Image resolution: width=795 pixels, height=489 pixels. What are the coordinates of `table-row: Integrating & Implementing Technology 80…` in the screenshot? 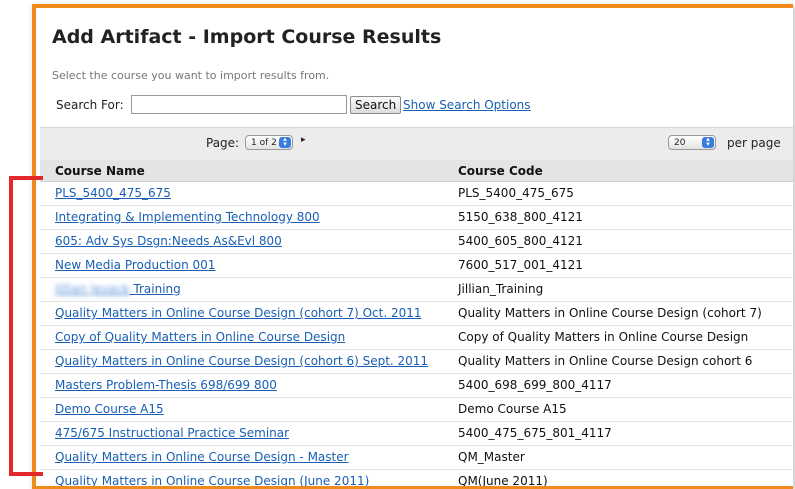 It's located at (416, 218).